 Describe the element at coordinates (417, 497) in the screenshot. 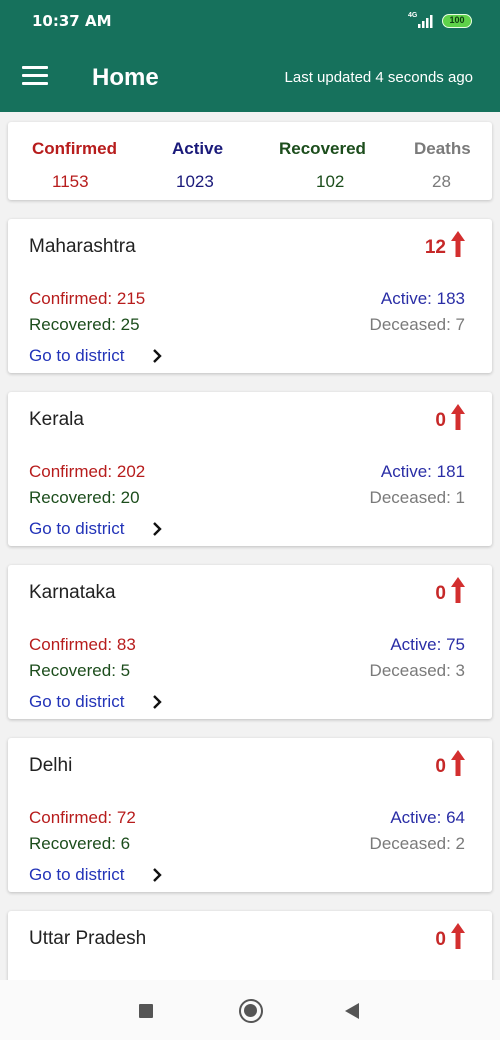

I see `deceased-count: Deceased: 1` at that location.